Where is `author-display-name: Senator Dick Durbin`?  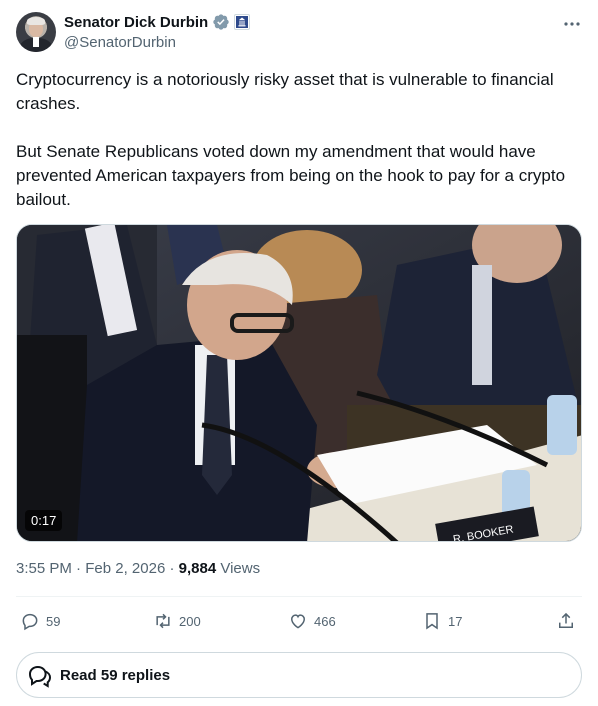 author-display-name: Senator Dick Durbin is located at coordinates (136, 22).